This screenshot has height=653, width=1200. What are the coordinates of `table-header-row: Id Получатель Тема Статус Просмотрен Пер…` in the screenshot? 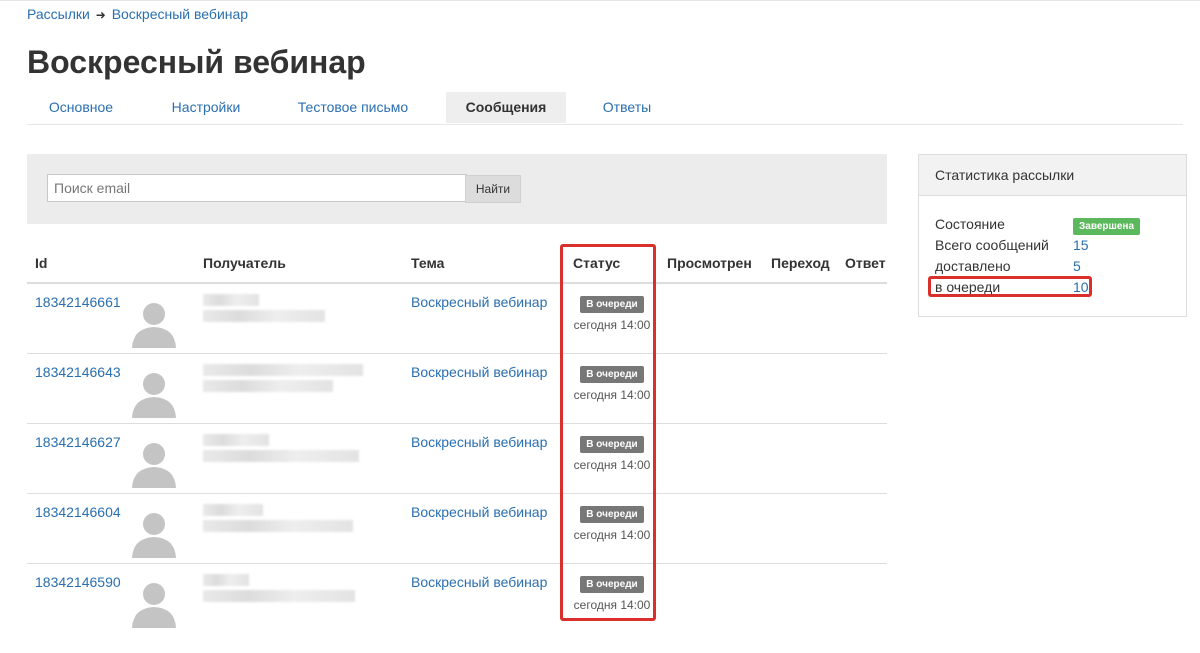 It's located at (457, 264).